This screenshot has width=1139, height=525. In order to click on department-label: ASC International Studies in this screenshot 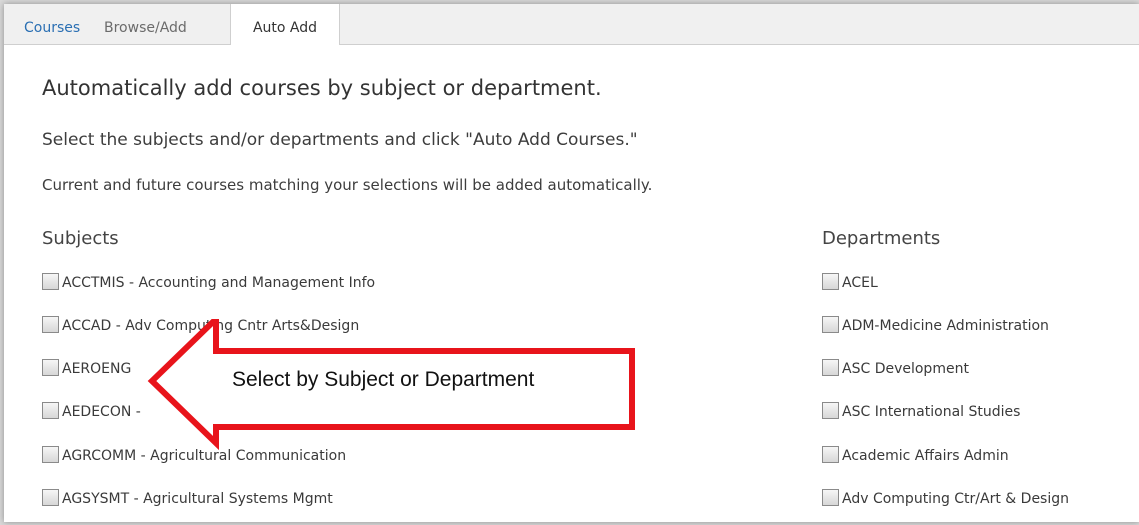, I will do `click(931, 412)`.